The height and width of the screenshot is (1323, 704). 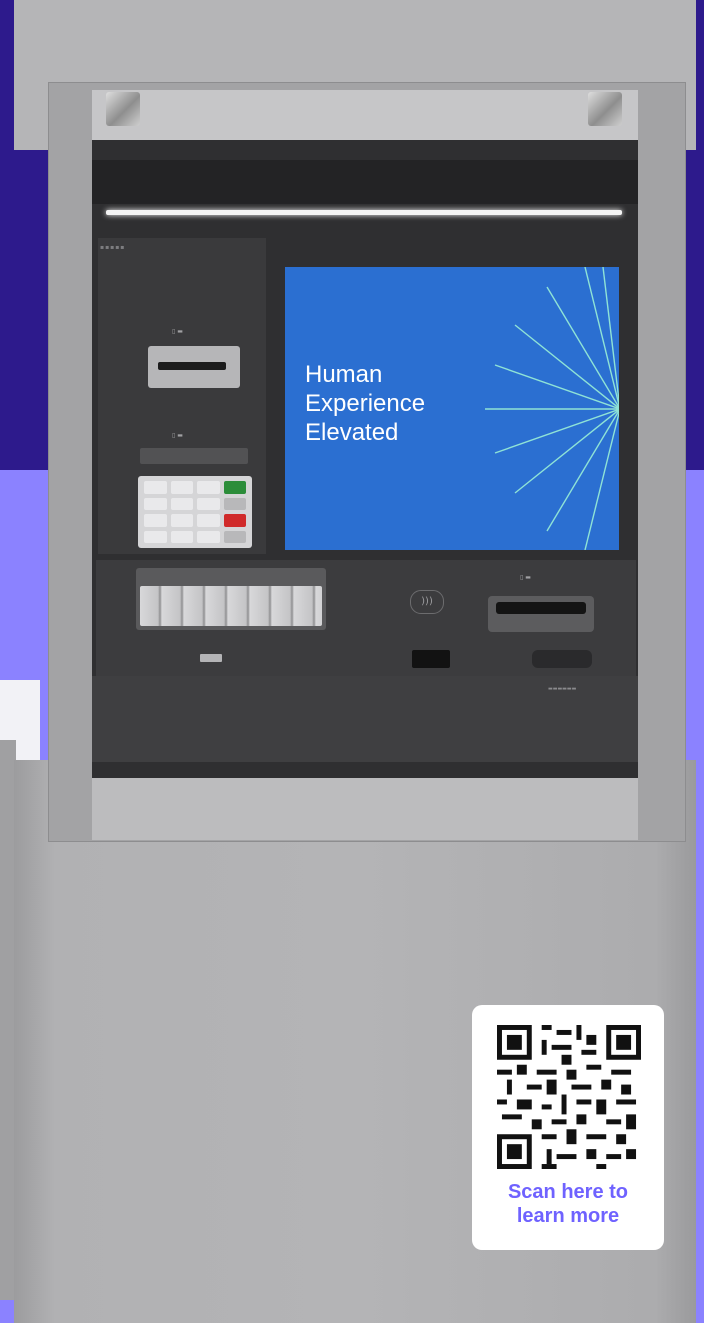 What do you see at coordinates (231, 606) in the screenshot?
I see `cash-dispenser-shutter` at bounding box center [231, 606].